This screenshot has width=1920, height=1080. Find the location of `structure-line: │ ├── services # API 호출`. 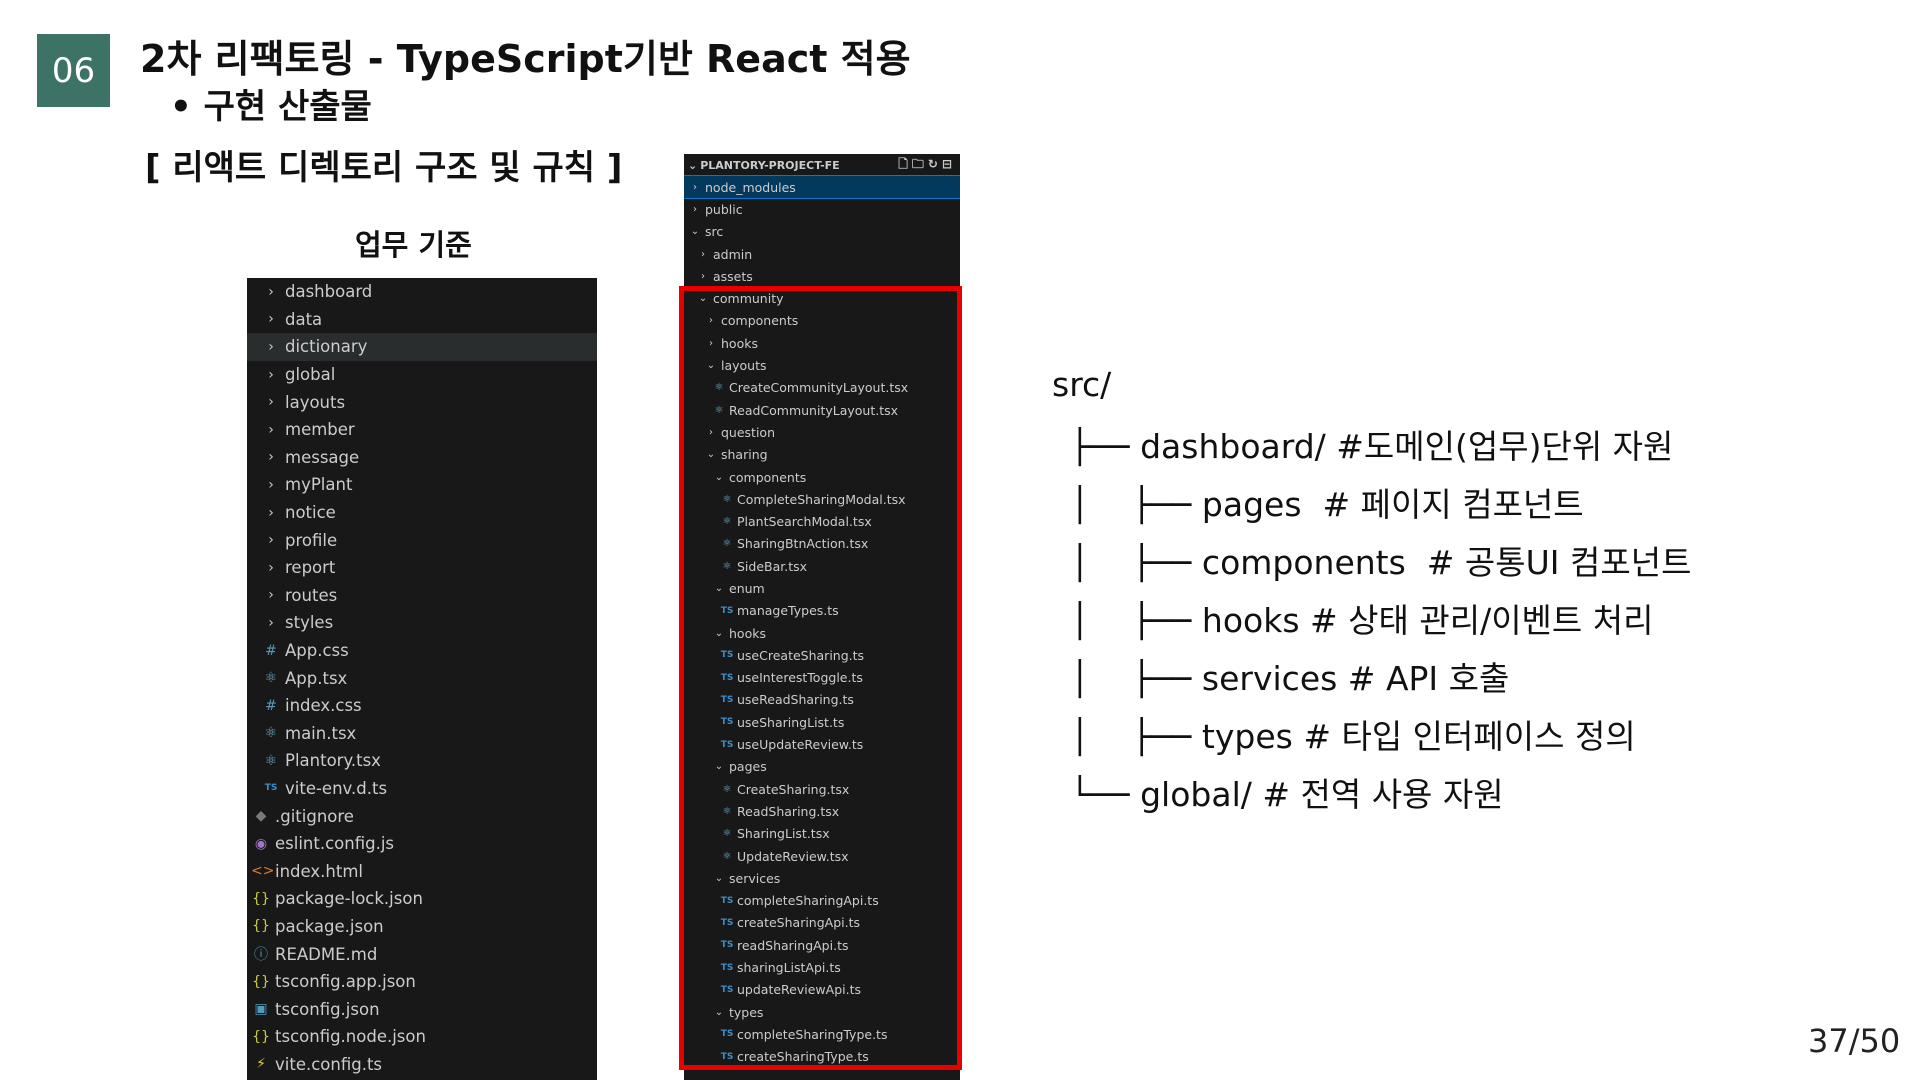

structure-line: │ ├── services # API 호출 is located at coordinates (1290, 678).